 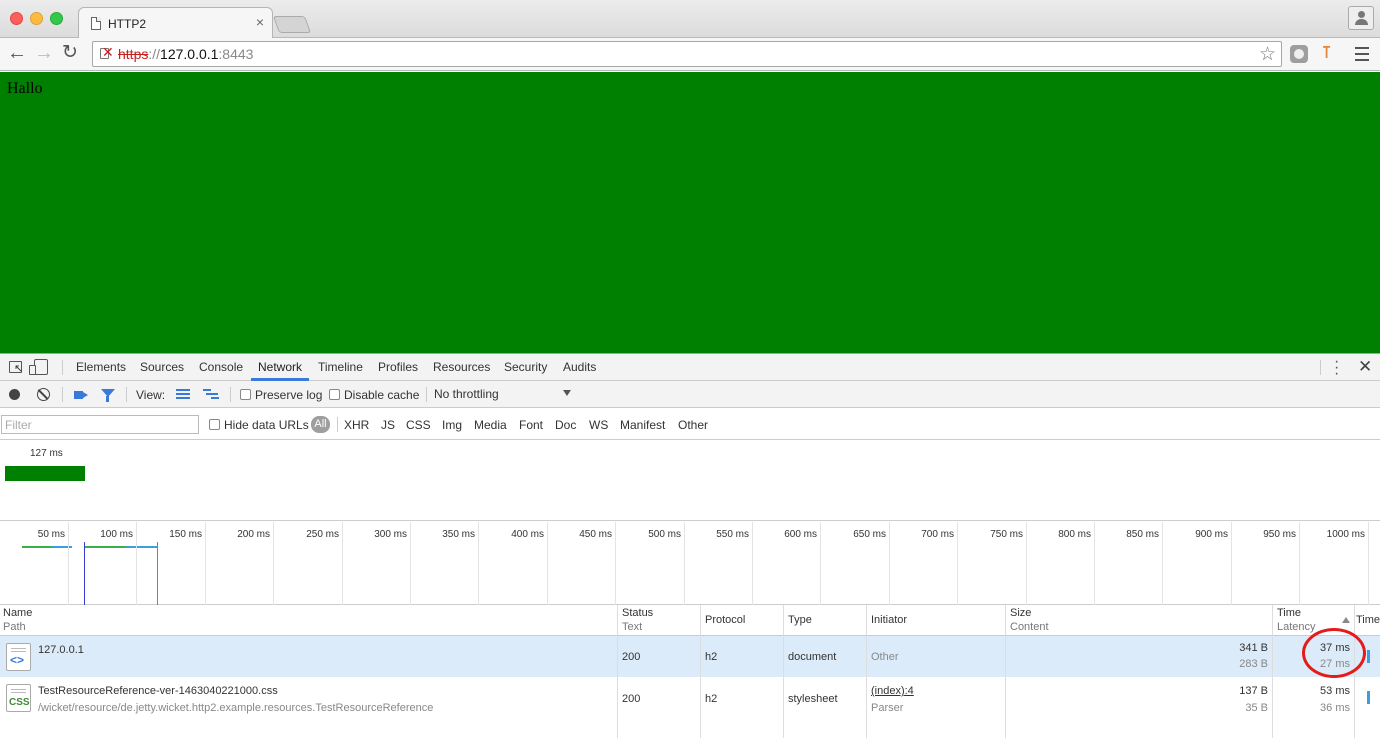 I want to click on browser-titlebar: HTTP2 ×, so click(x=690, y=19).